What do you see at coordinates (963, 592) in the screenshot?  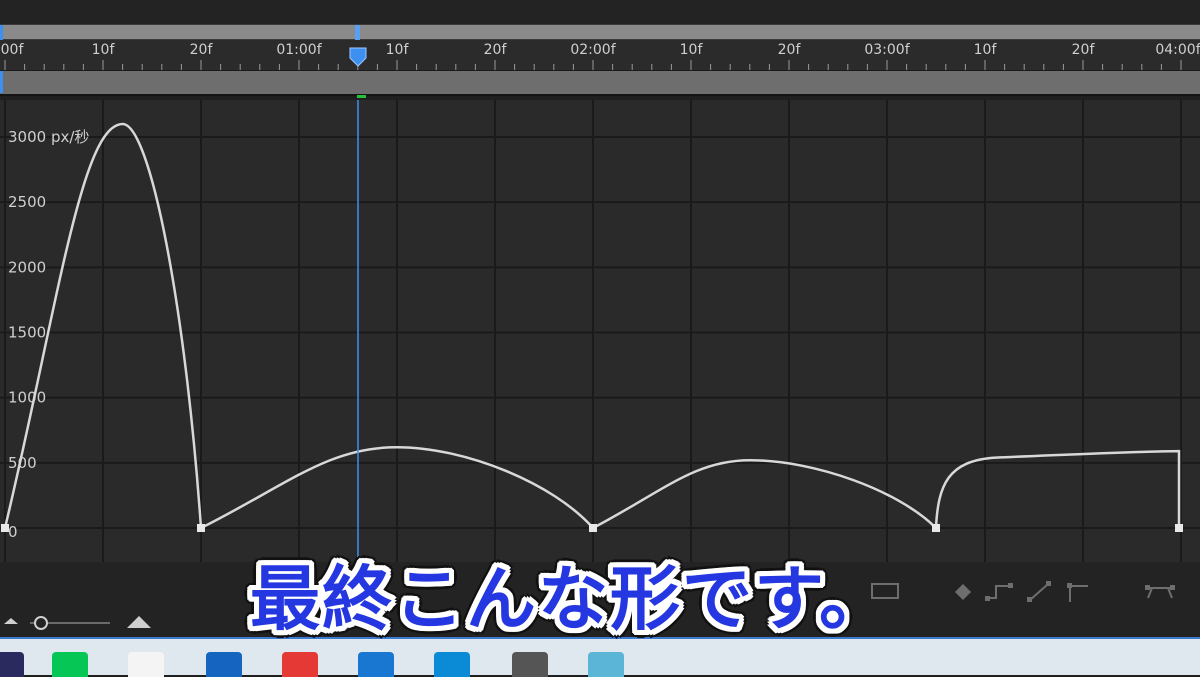 I see `keyframe-diamond-icon` at bounding box center [963, 592].